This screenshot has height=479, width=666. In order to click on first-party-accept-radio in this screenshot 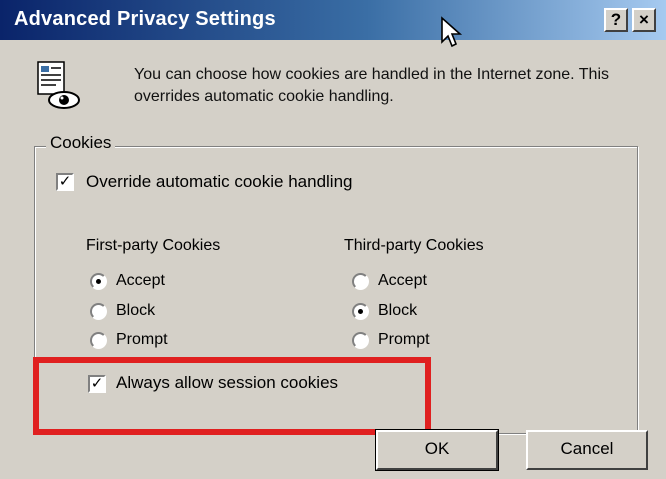, I will do `click(98, 281)`.